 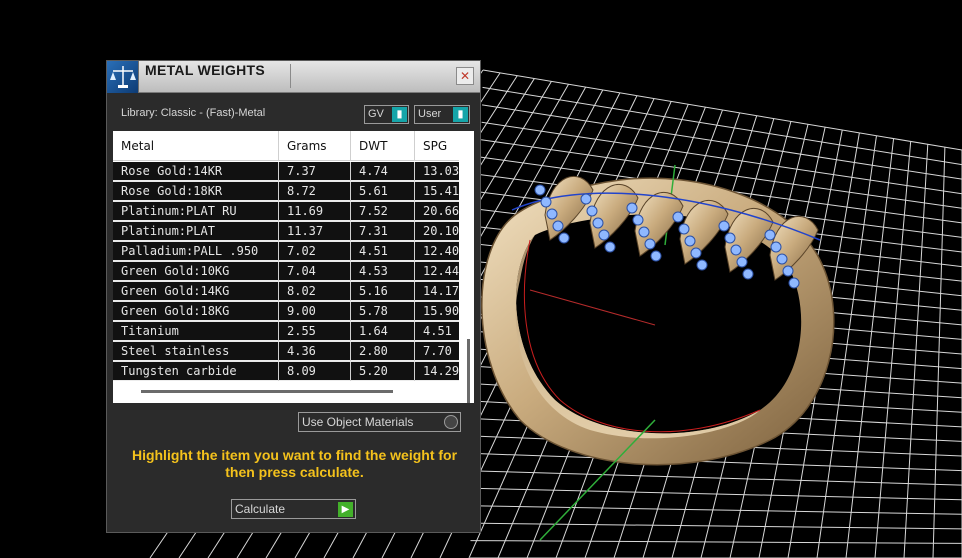 I want to click on close-button: ✕, so click(x=465, y=76).